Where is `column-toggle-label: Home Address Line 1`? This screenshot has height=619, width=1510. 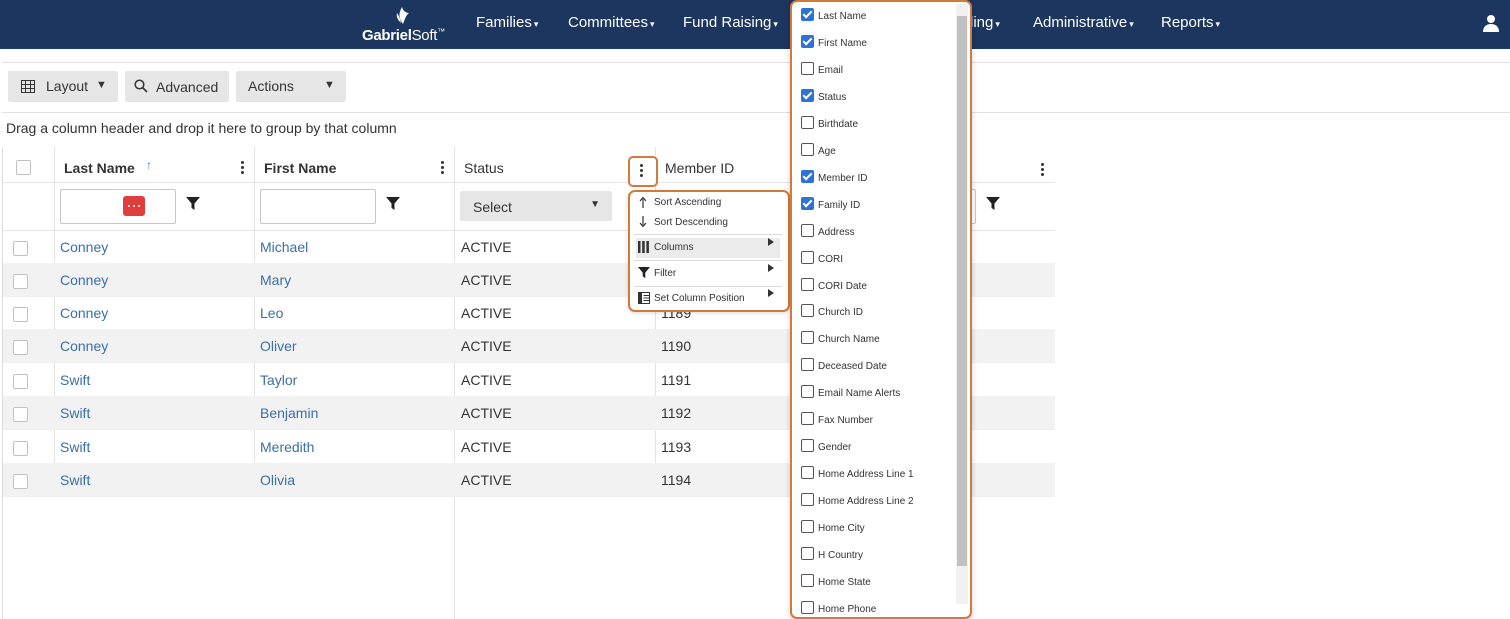
column-toggle-label: Home Address Line 1 is located at coordinates (866, 475).